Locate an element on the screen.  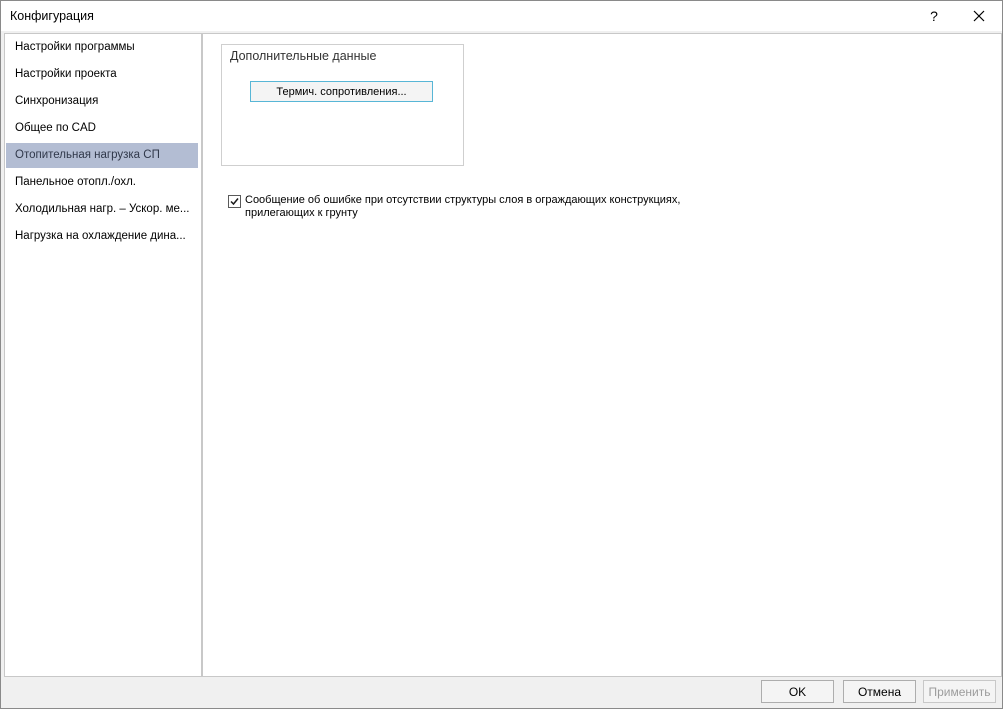
sidebar-item-program-settings: Настройки программы is located at coordinates (102, 47).